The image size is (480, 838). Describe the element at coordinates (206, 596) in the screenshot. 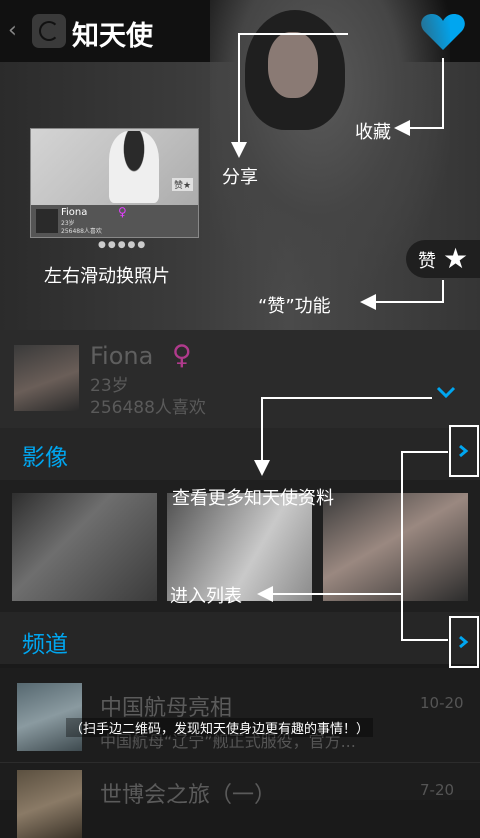

I see `enter-list-tip: 进入列表` at that location.